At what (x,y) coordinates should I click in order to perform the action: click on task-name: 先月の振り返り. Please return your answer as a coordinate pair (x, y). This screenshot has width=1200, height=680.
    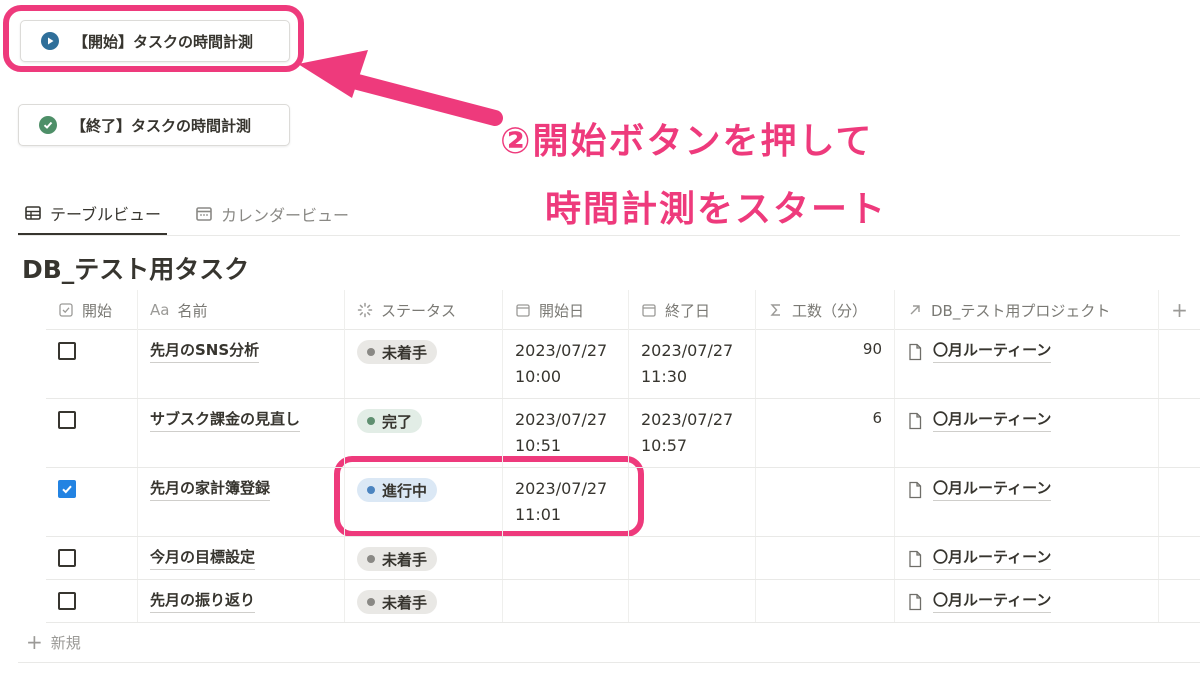
    Looking at the image, I should click on (203, 601).